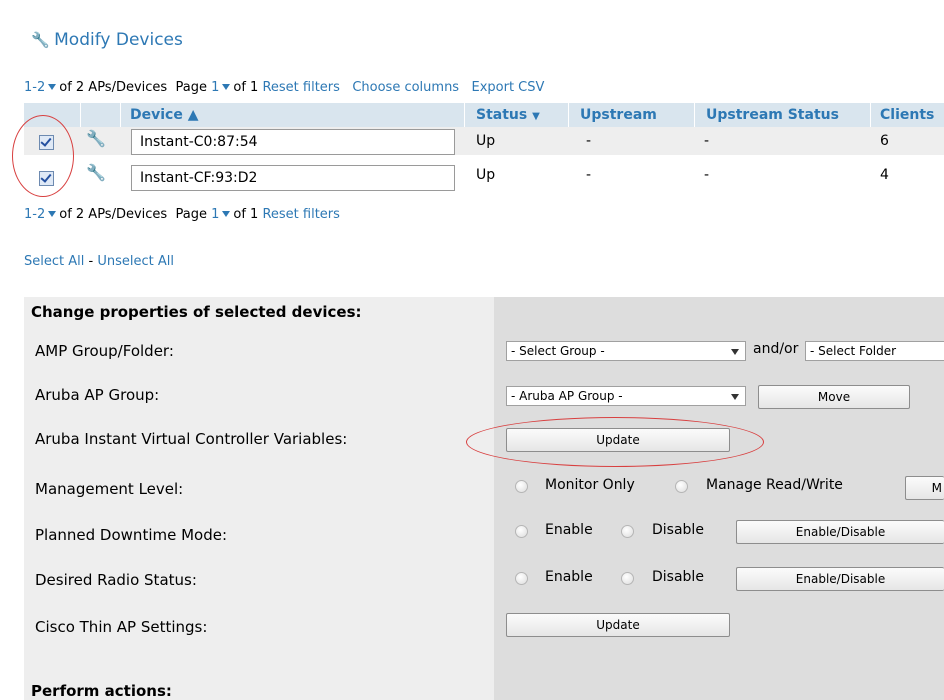 This screenshot has width=944, height=700. What do you see at coordinates (924, 488) in the screenshot?
I see `management-apply-button: M` at bounding box center [924, 488].